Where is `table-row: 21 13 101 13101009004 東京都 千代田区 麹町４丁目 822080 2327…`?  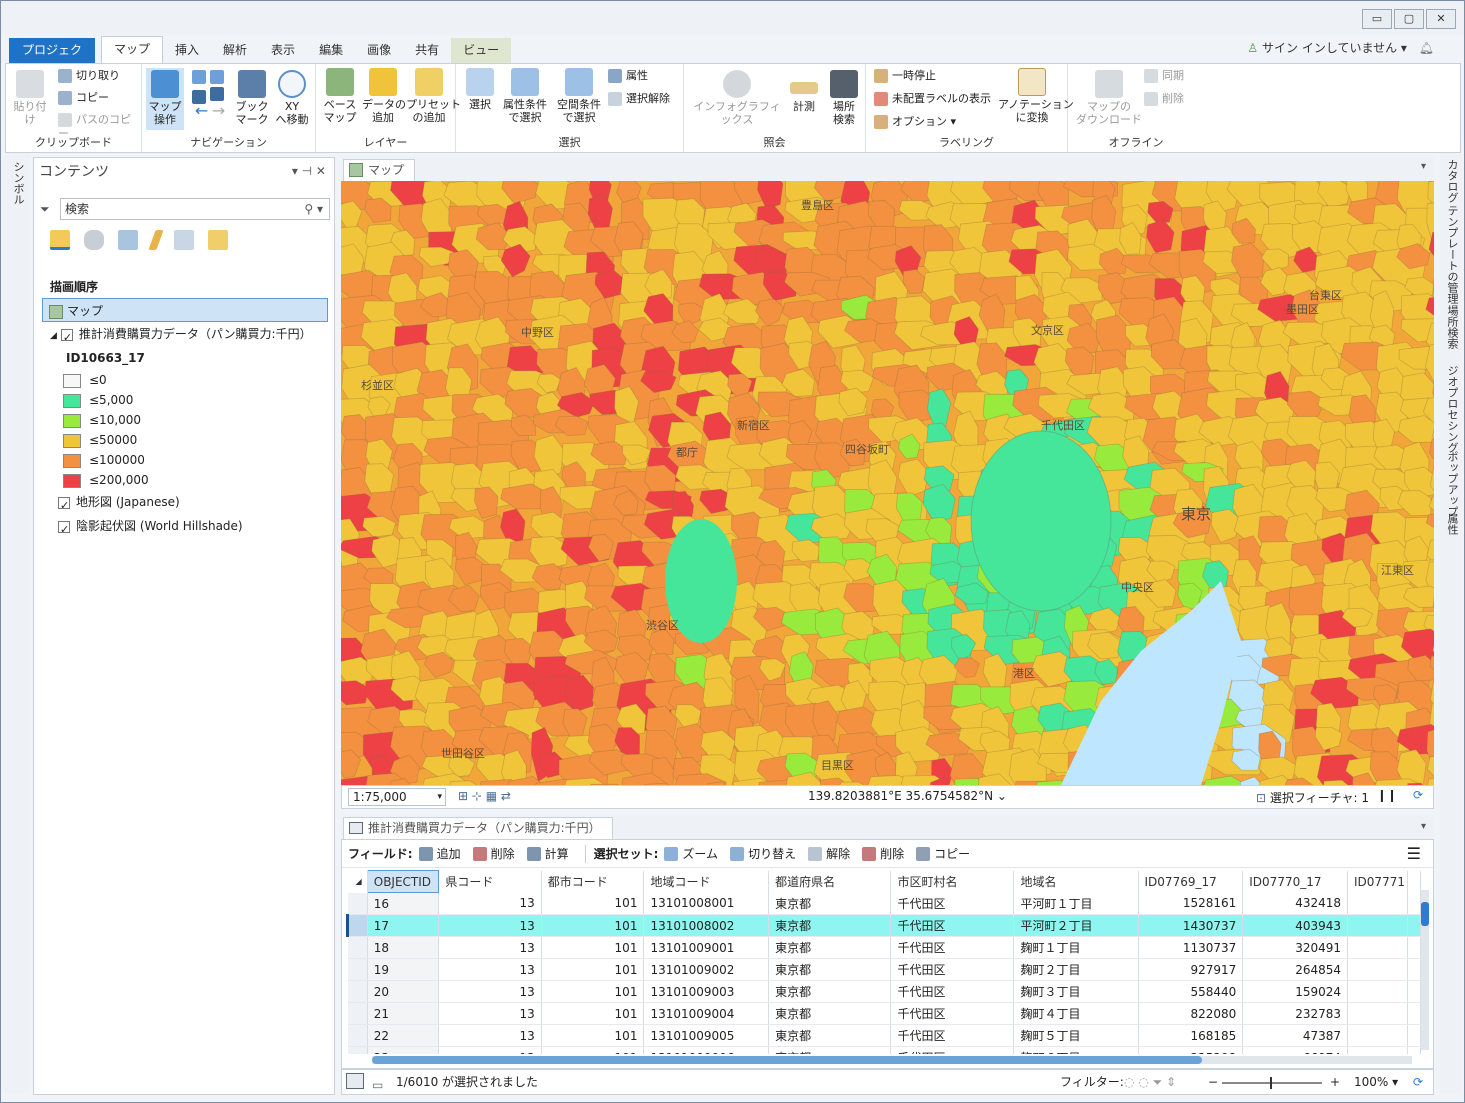
table-row: 21 13 101 13101009004 東京都 千代田区 麹町４丁目 822080 2327… is located at coordinates (884, 1013).